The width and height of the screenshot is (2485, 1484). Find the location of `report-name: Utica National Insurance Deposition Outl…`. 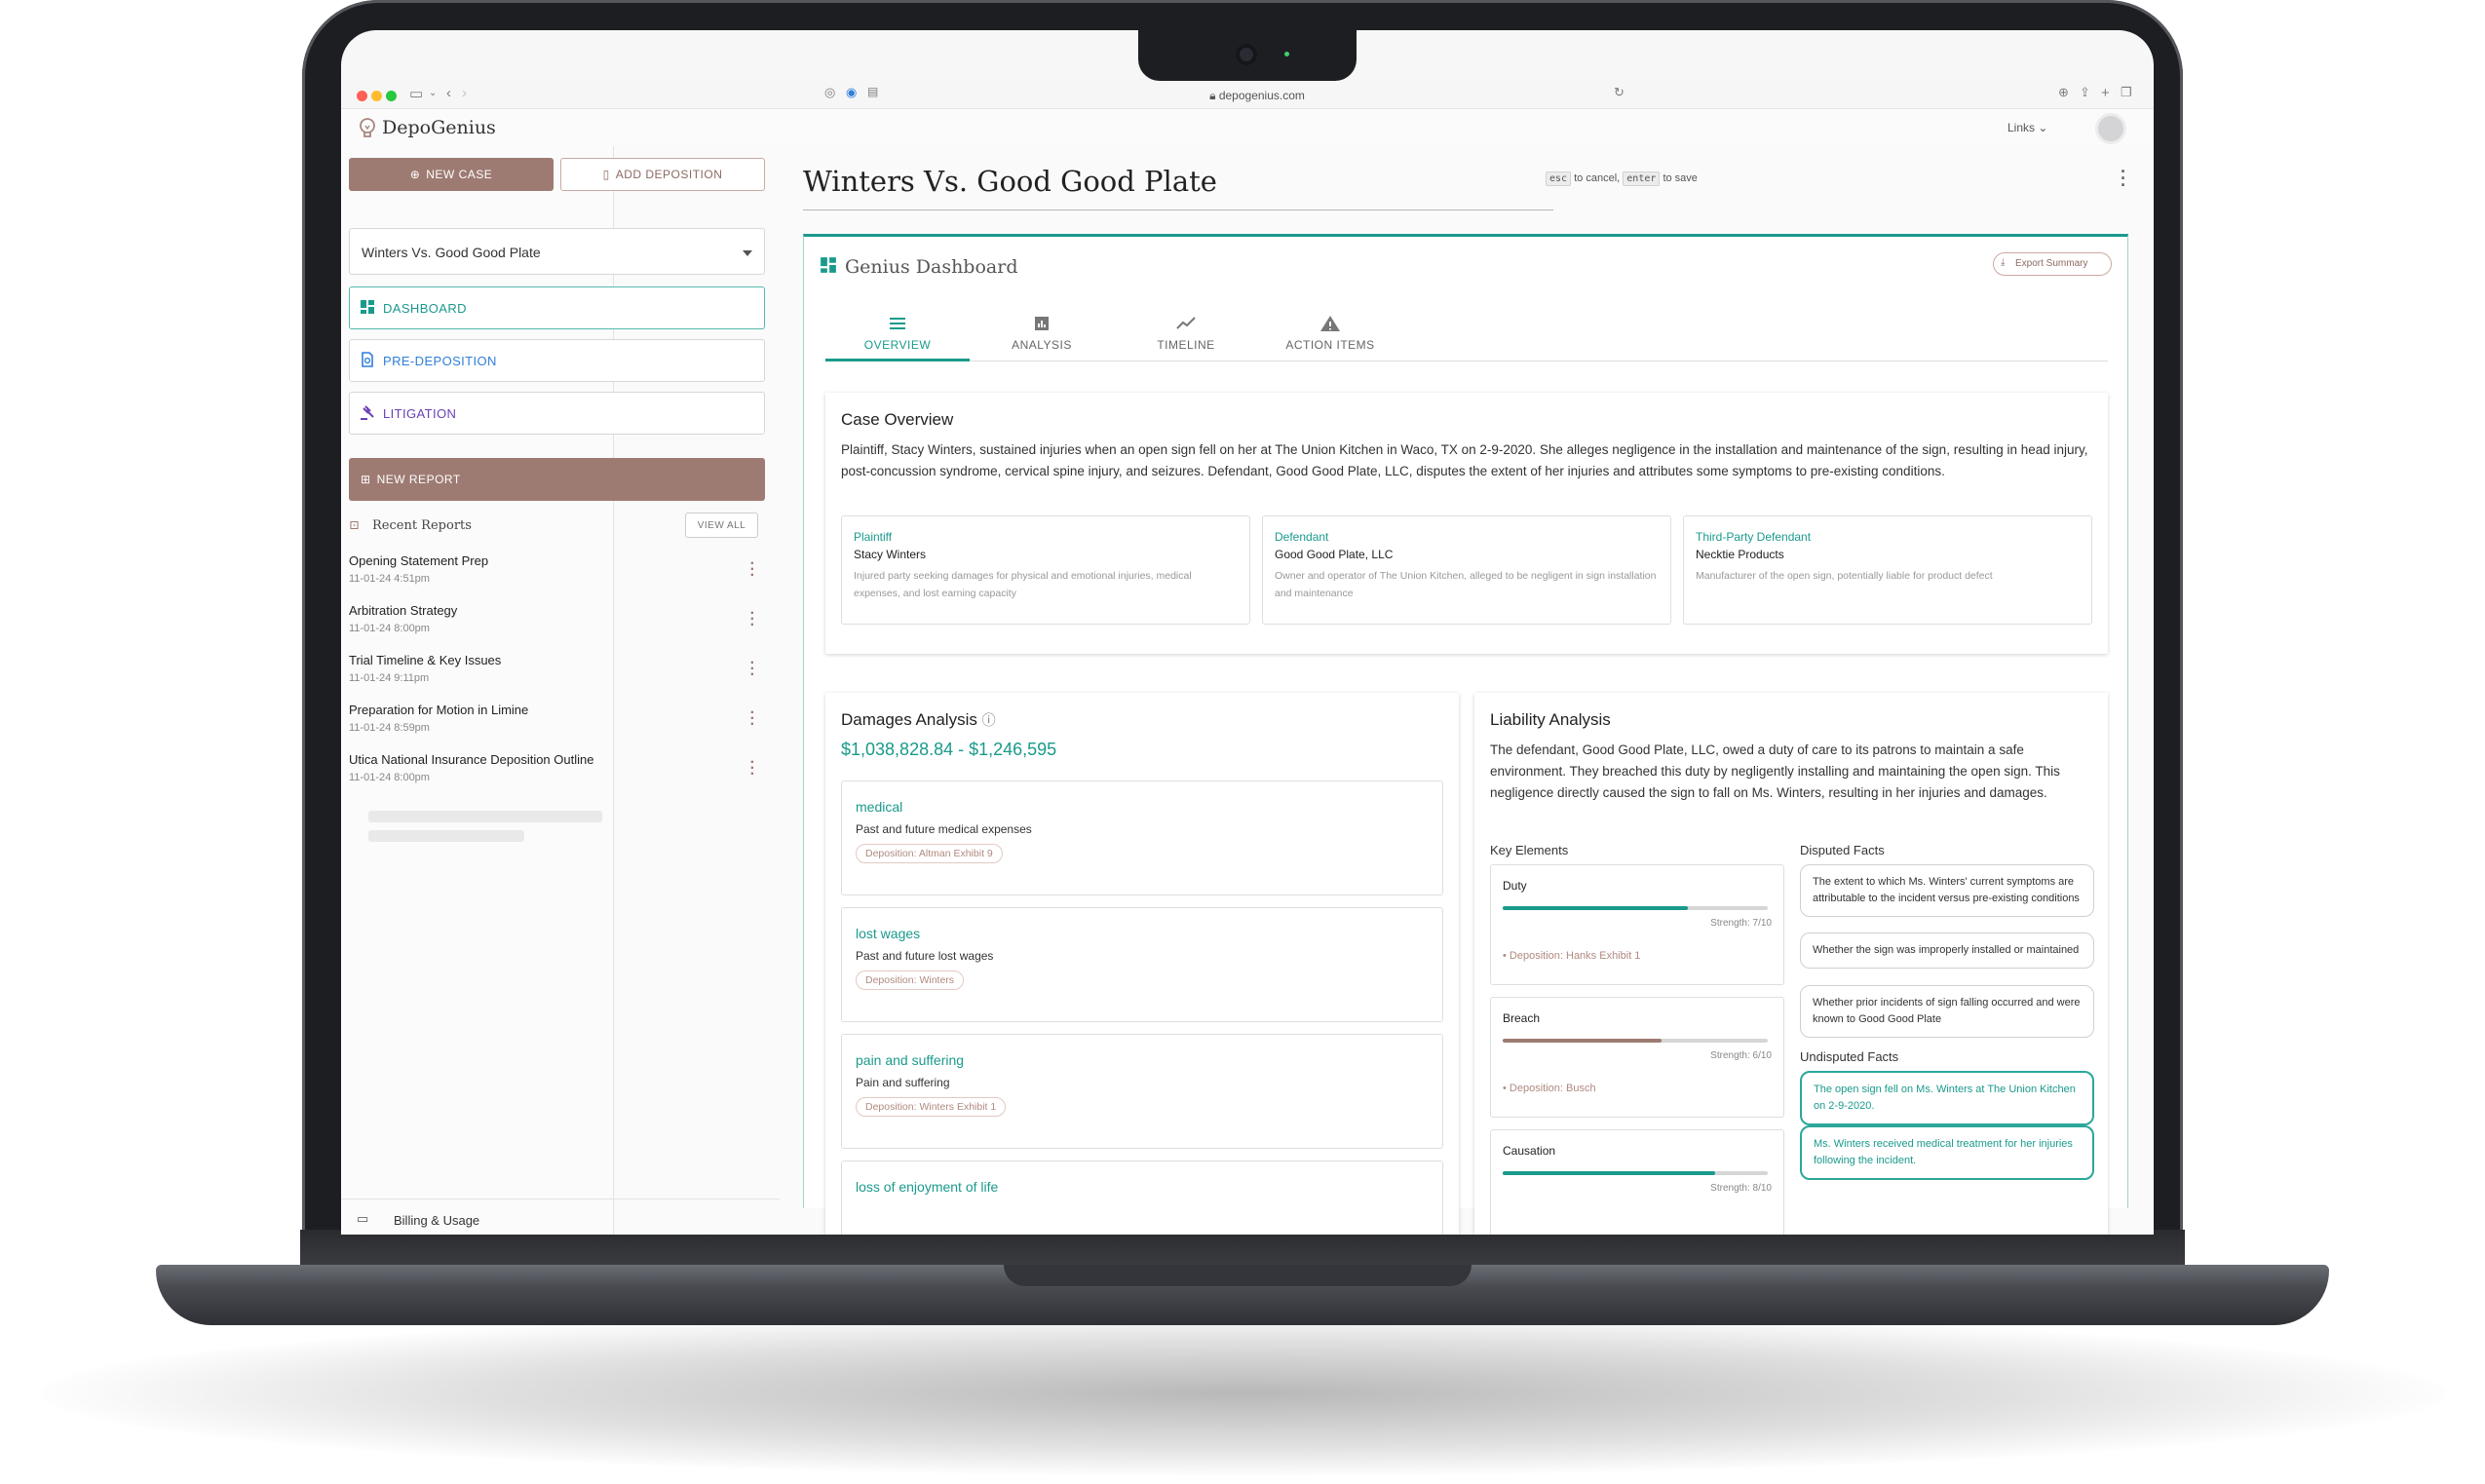

report-name: Utica National Insurance Deposition Outl… is located at coordinates (471, 759).